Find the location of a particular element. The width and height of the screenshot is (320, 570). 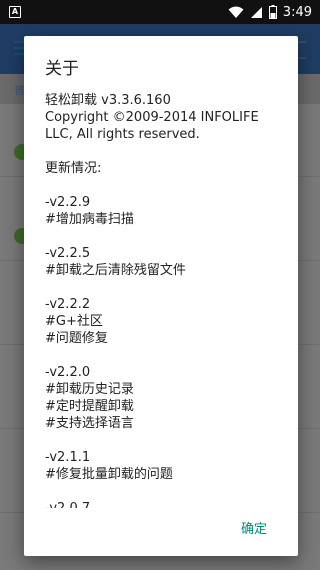

content-line: -v2.2.0 is located at coordinates (68, 372).